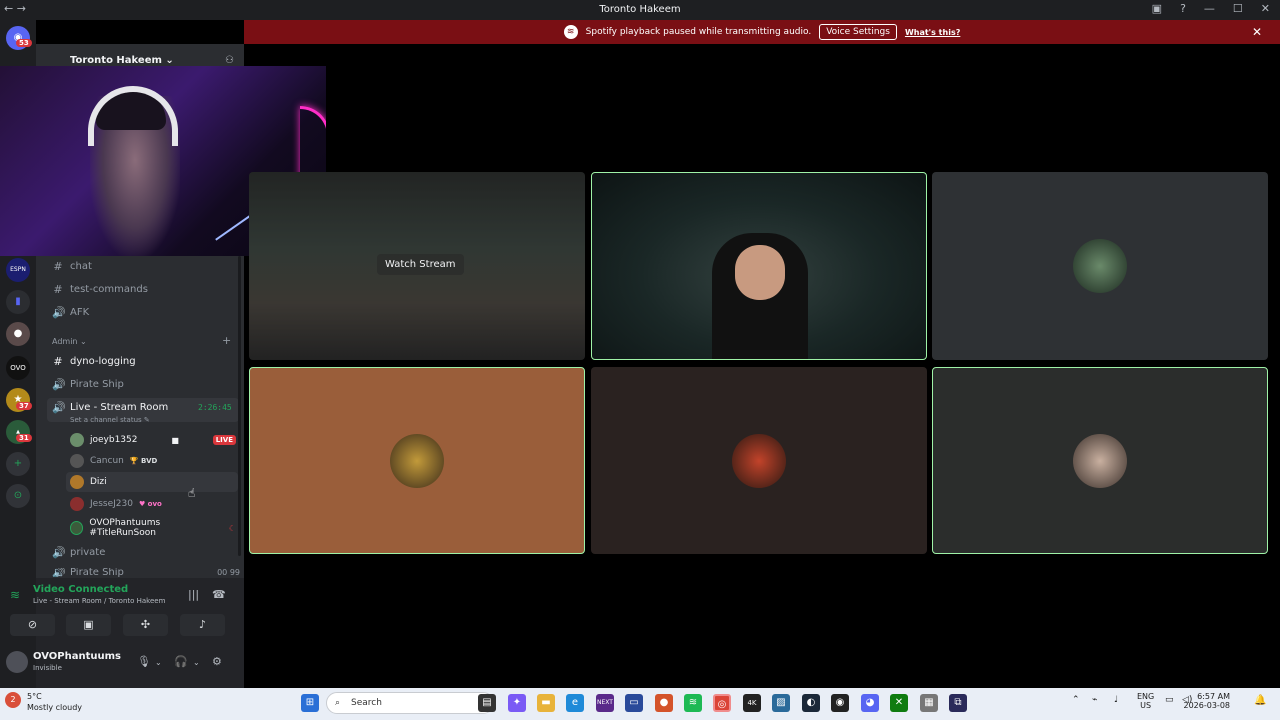 The image size is (1280, 720). Describe the element at coordinates (811, 703) in the screenshot. I see `steam-icon: ◐` at that location.